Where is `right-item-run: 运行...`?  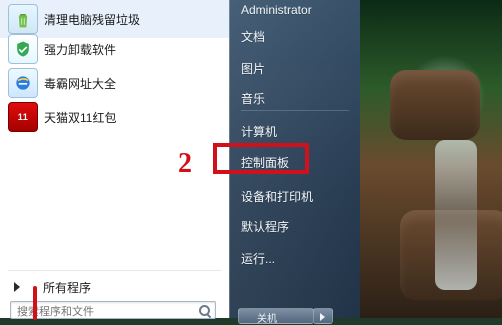 right-item-run: 运行... is located at coordinates (297, 258).